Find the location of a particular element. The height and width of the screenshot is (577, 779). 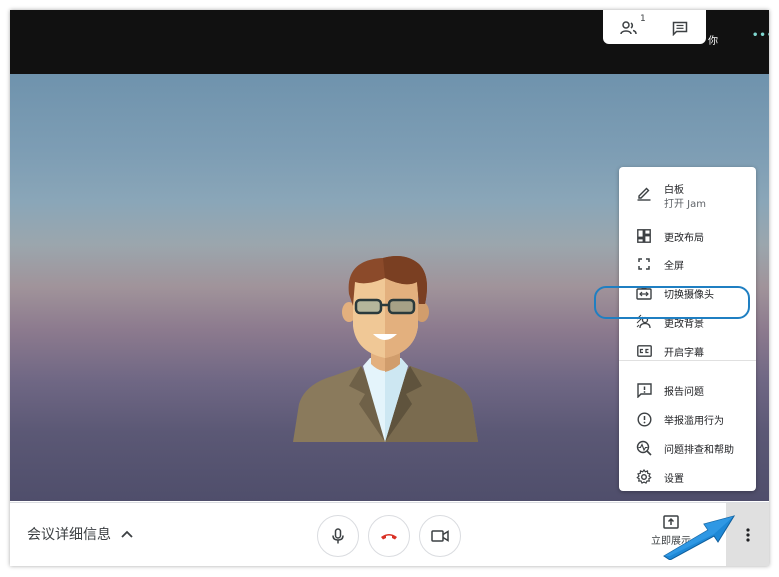

self-tile-label: 你 is located at coordinates (713, 41).